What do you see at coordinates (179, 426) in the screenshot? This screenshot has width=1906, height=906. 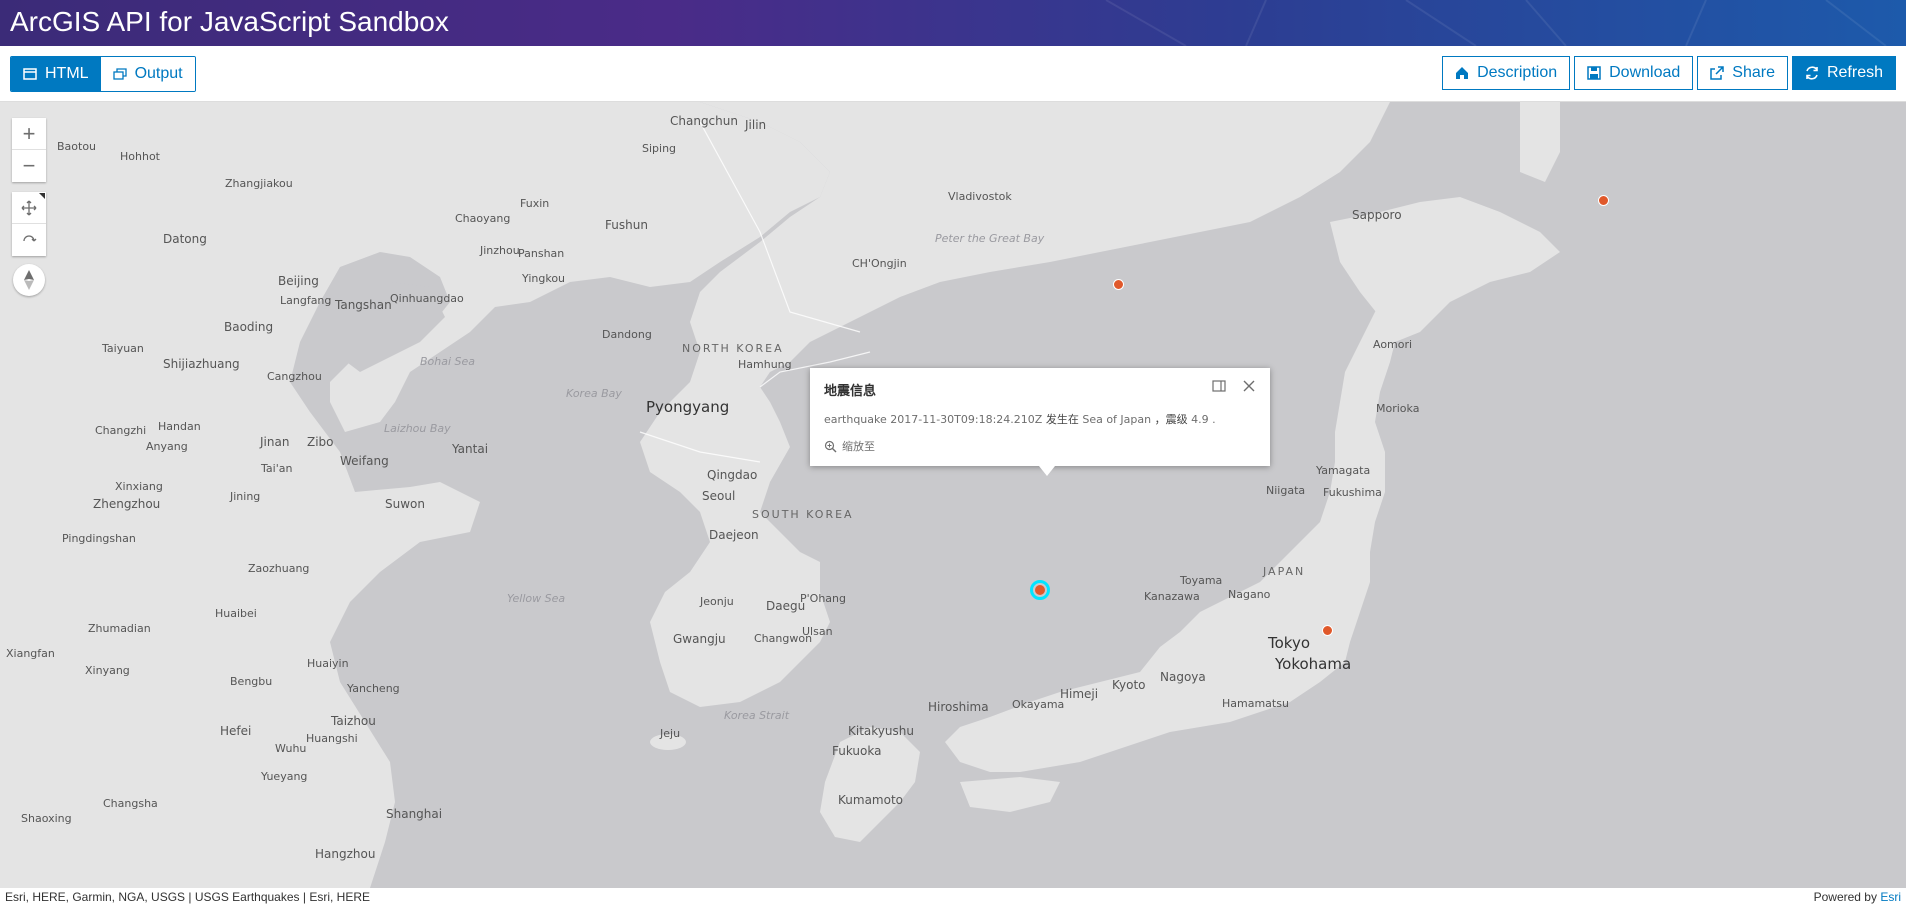 I see `map-label-city: Handan` at bounding box center [179, 426].